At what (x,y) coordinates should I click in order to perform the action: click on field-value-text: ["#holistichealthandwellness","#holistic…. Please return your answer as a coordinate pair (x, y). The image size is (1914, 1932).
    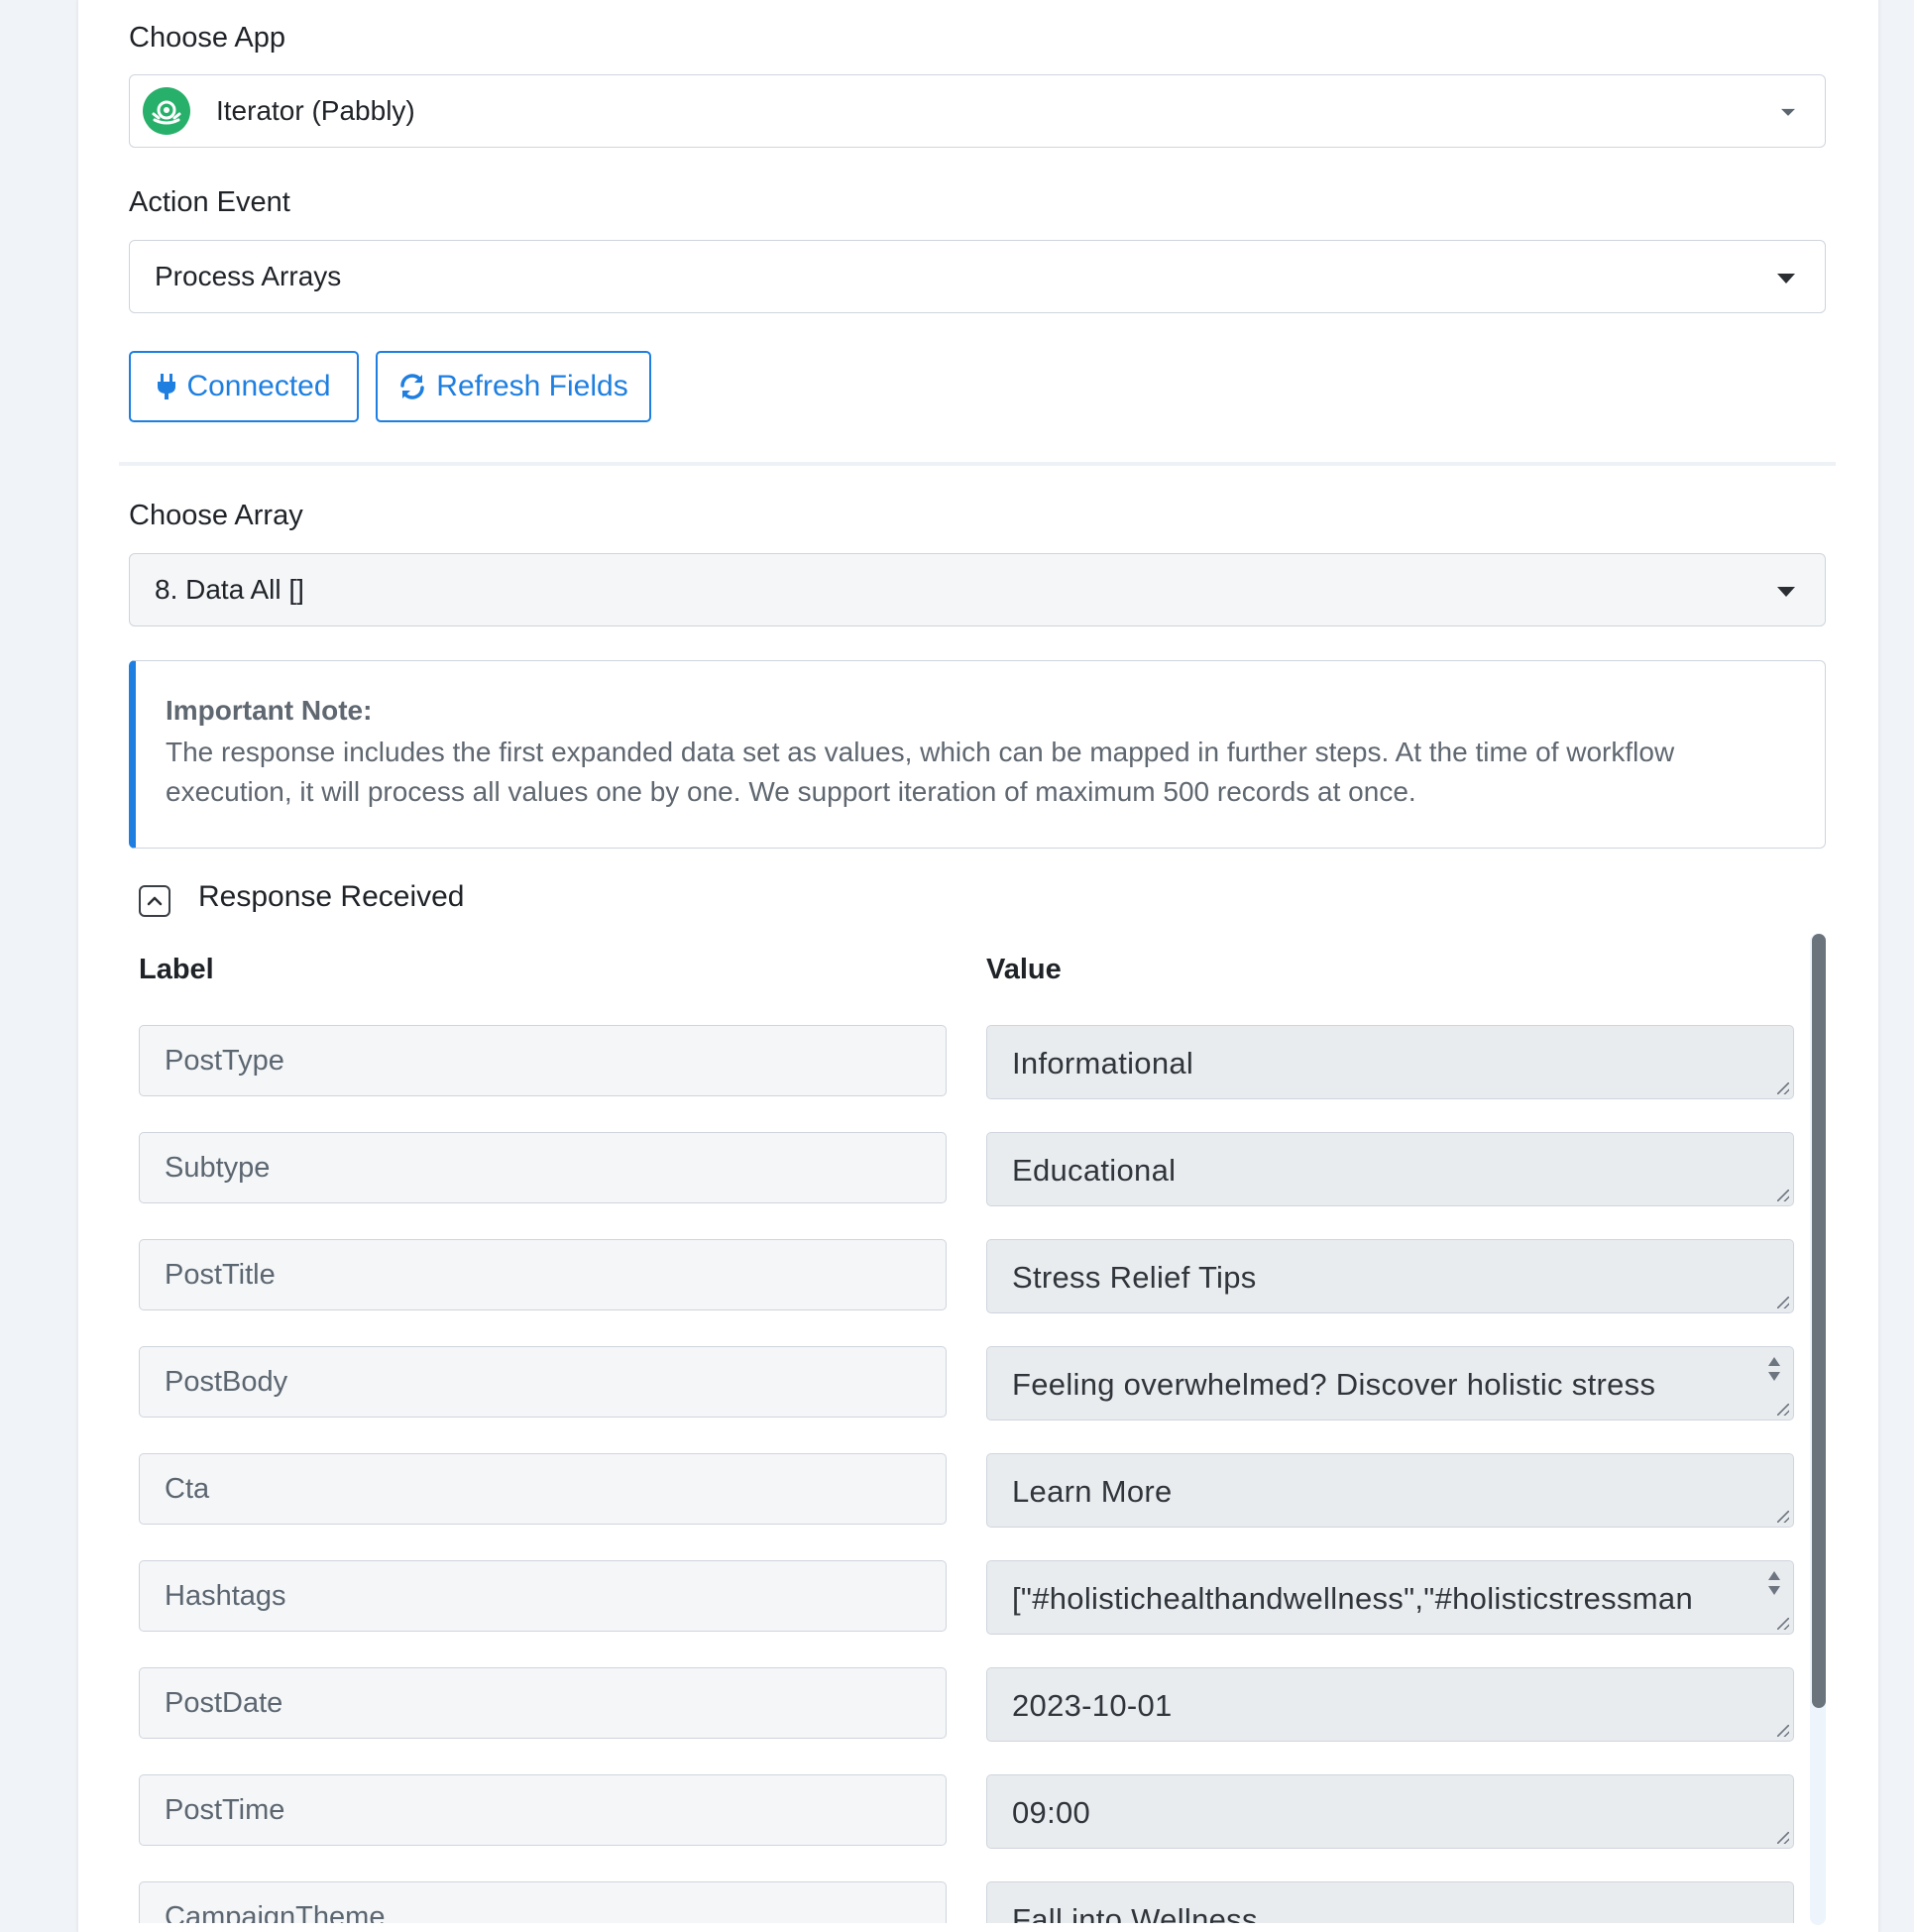
    Looking at the image, I should click on (1352, 1598).